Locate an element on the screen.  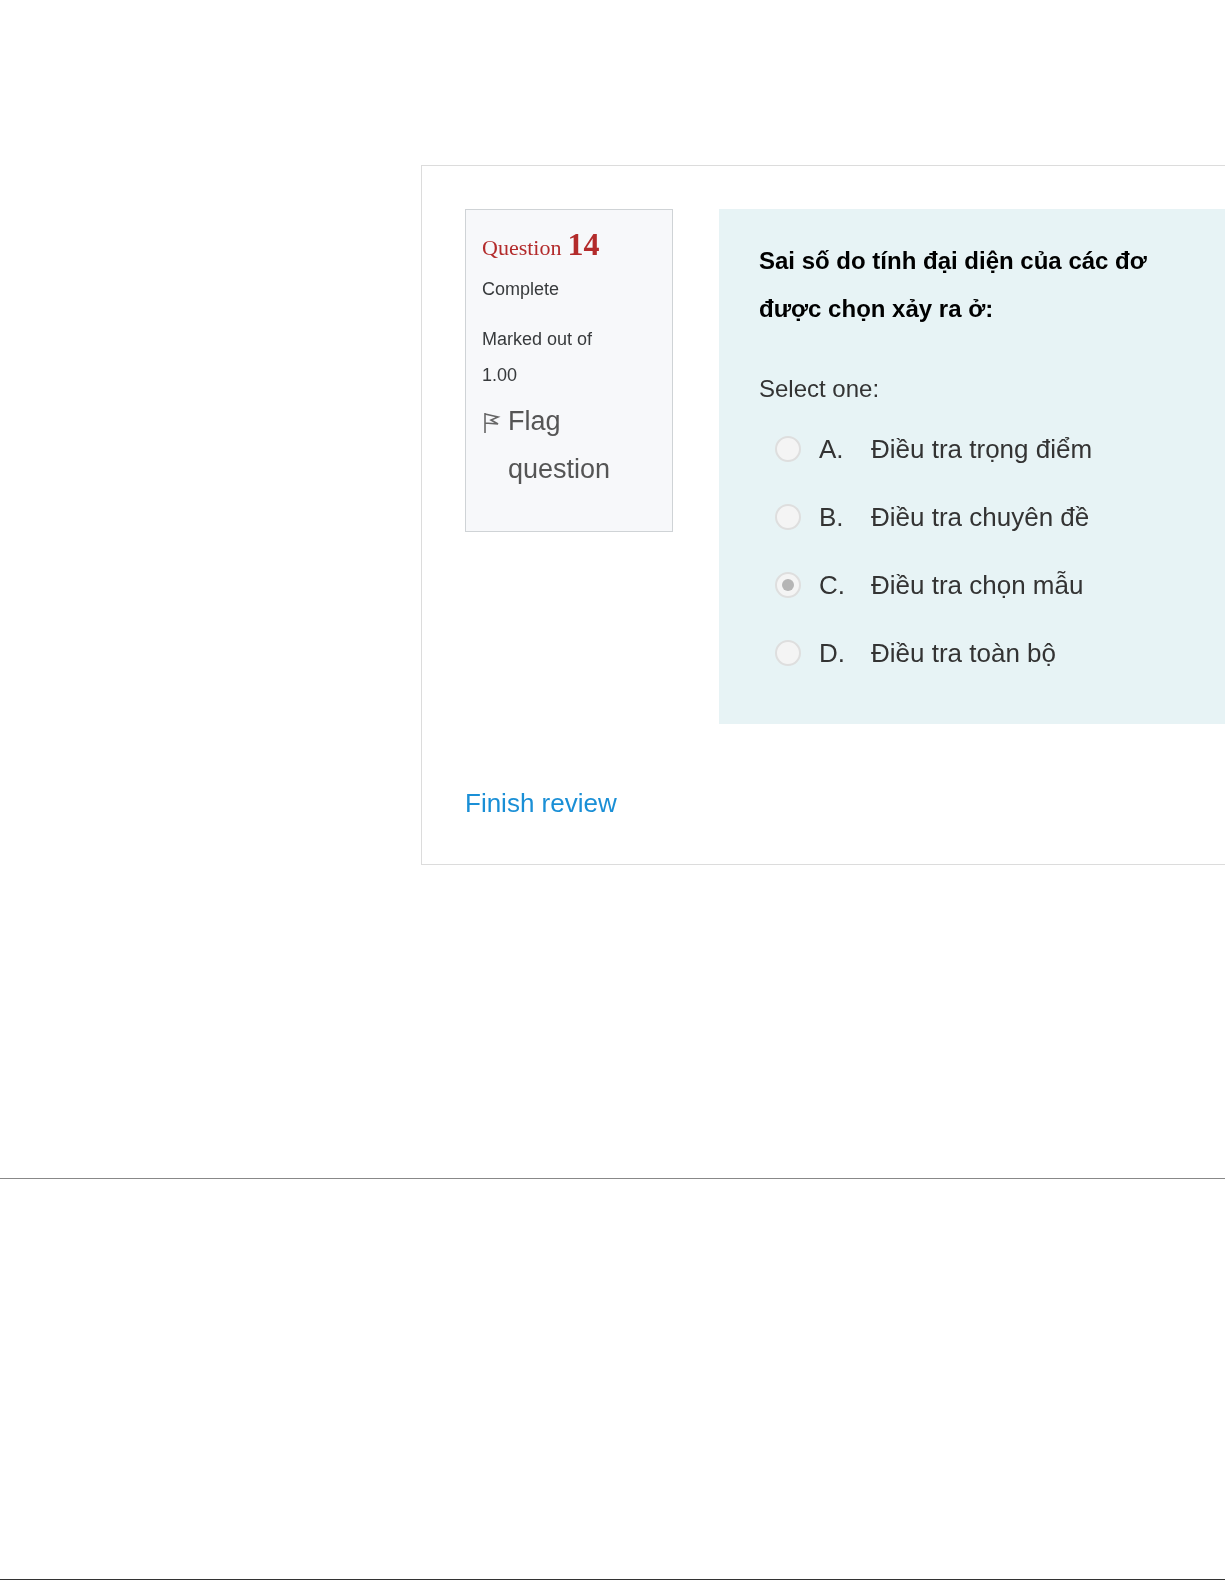
select-one-label: Select one: is located at coordinates (820, 389).